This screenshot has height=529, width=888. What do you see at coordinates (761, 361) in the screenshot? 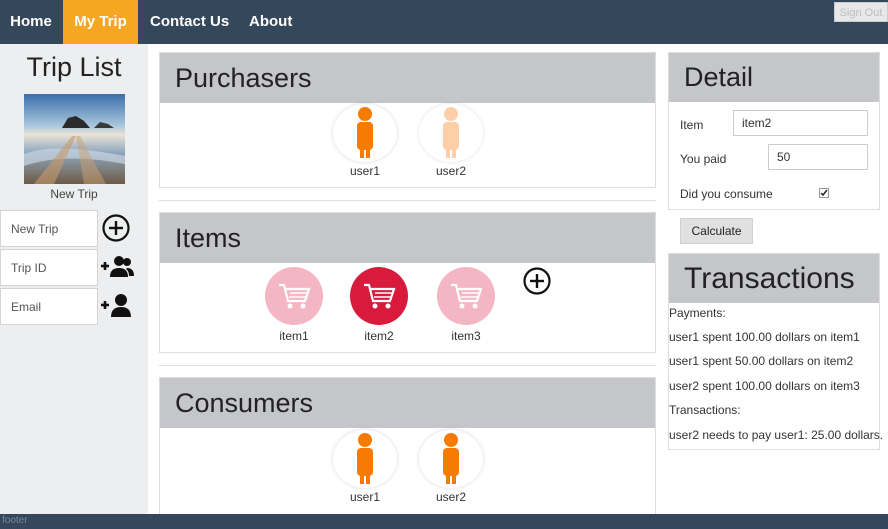
I see `transaction-line: user1 spent 50.00 dollars on item2` at bounding box center [761, 361].